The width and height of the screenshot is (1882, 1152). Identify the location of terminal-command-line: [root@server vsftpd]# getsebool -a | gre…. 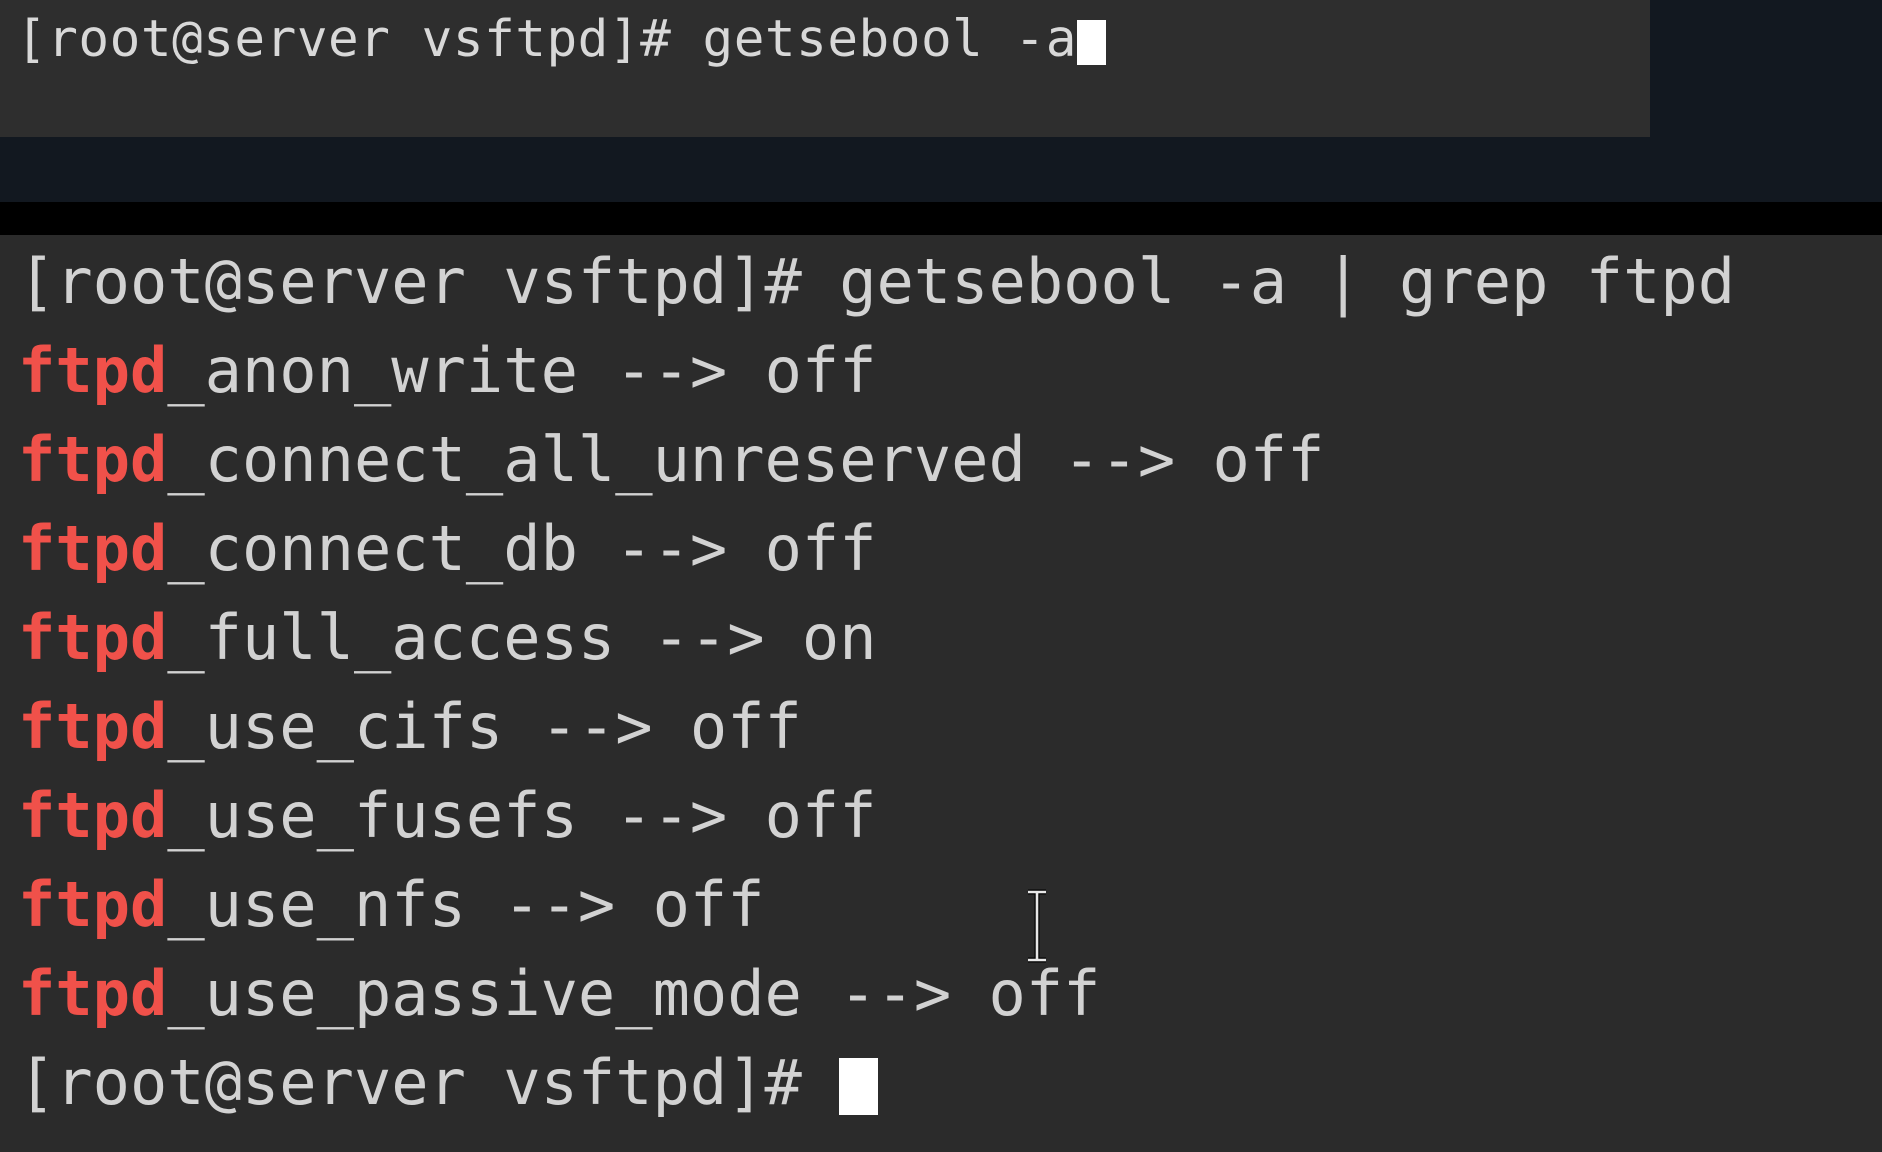
(950, 281).